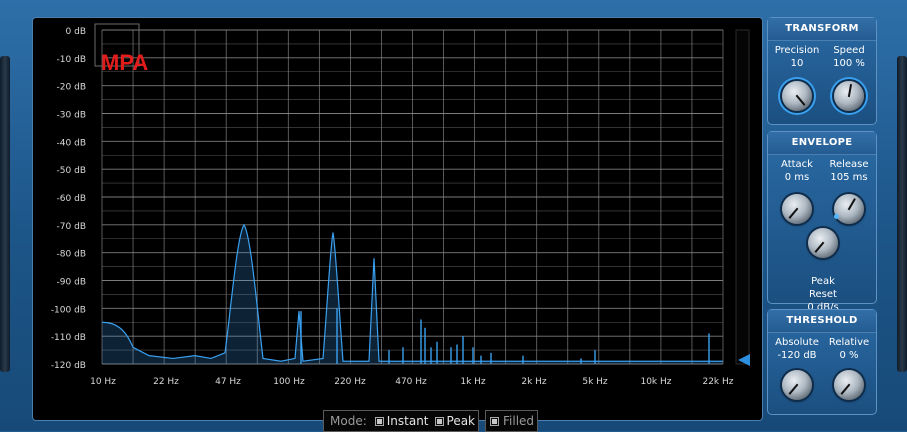 The image size is (907, 432). I want to click on level-meter, so click(742, 197).